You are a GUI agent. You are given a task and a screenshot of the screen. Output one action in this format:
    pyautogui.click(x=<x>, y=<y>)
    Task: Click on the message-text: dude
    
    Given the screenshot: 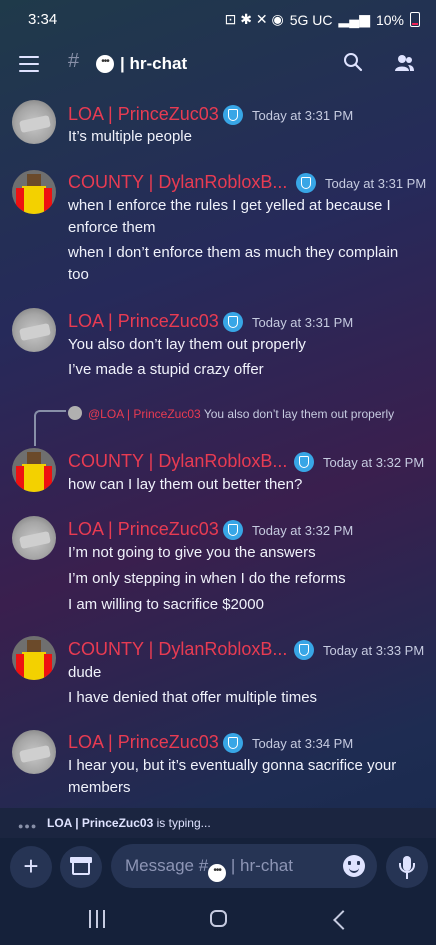 What is the action you would take?
    pyautogui.click(x=85, y=672)
    